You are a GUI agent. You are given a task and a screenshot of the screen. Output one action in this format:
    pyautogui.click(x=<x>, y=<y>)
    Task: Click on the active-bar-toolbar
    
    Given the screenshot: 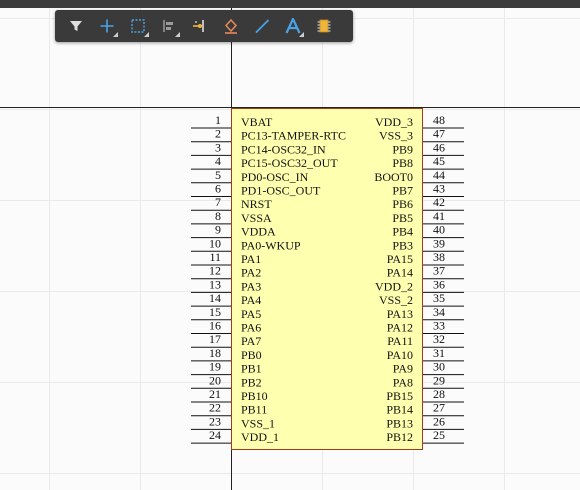 What is the action you would take?
    pyautogui.click(x=204, y=26)
    